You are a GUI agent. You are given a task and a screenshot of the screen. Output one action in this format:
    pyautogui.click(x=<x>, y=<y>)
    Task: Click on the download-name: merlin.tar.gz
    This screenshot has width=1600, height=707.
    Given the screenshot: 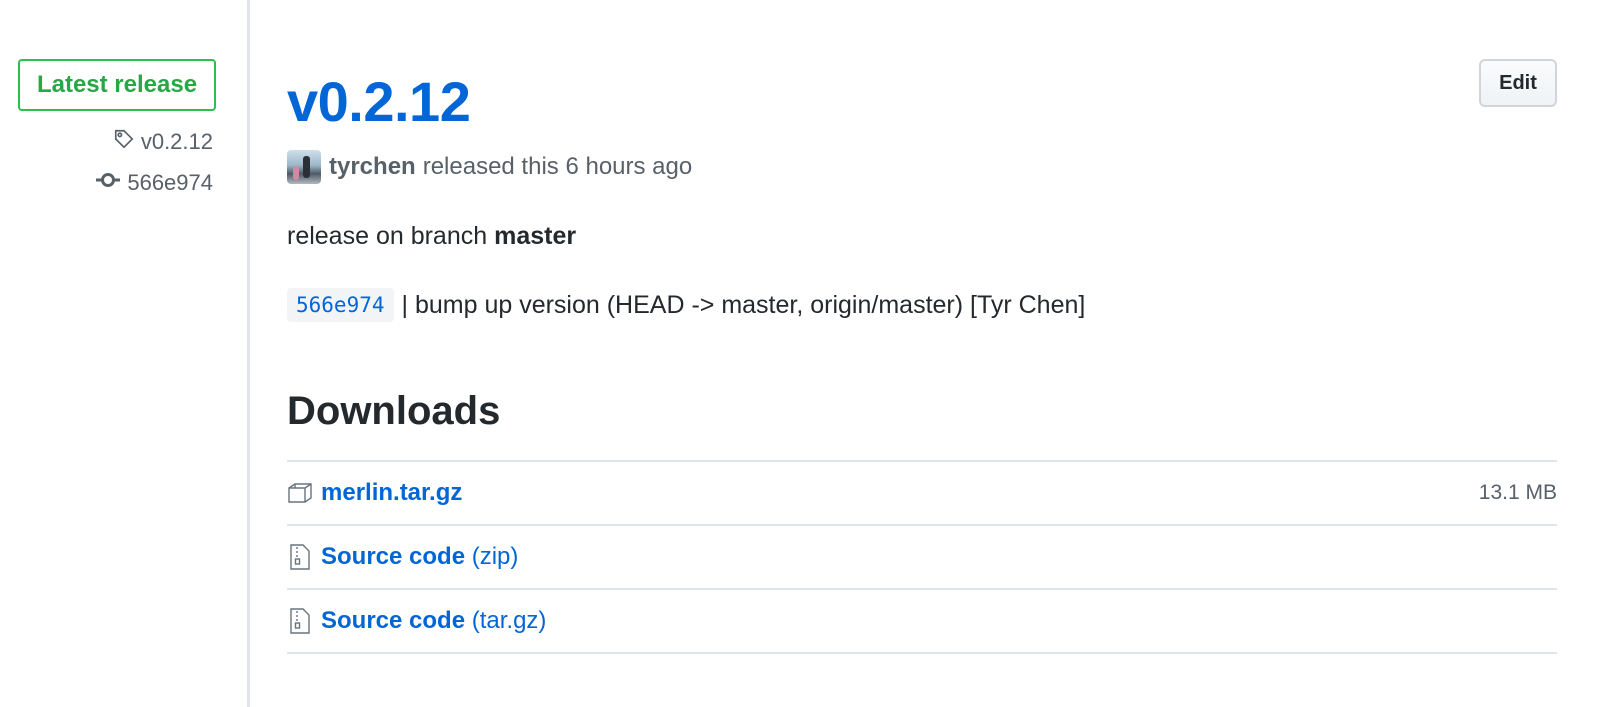 What is the action you would take?
    pyautogui.click(x=392, y=492)
    